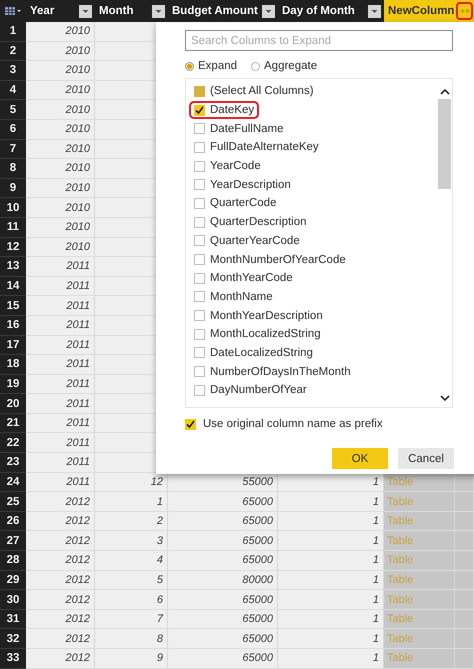  I want to click on row-number: 24, so click(13, 482).